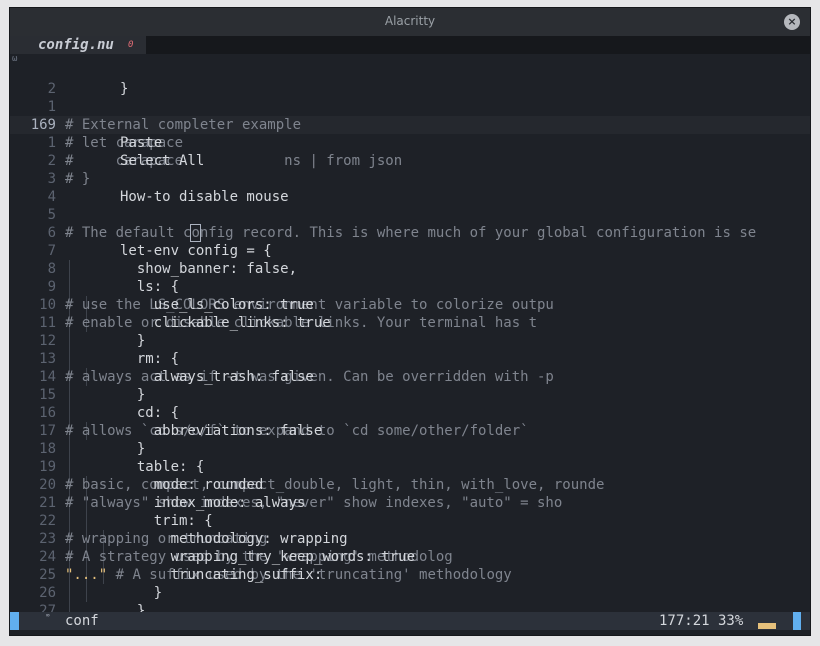  Describe the element at coordinates (183, 125) in the screenshot. I see `comment-text: # External completer example` at that location.